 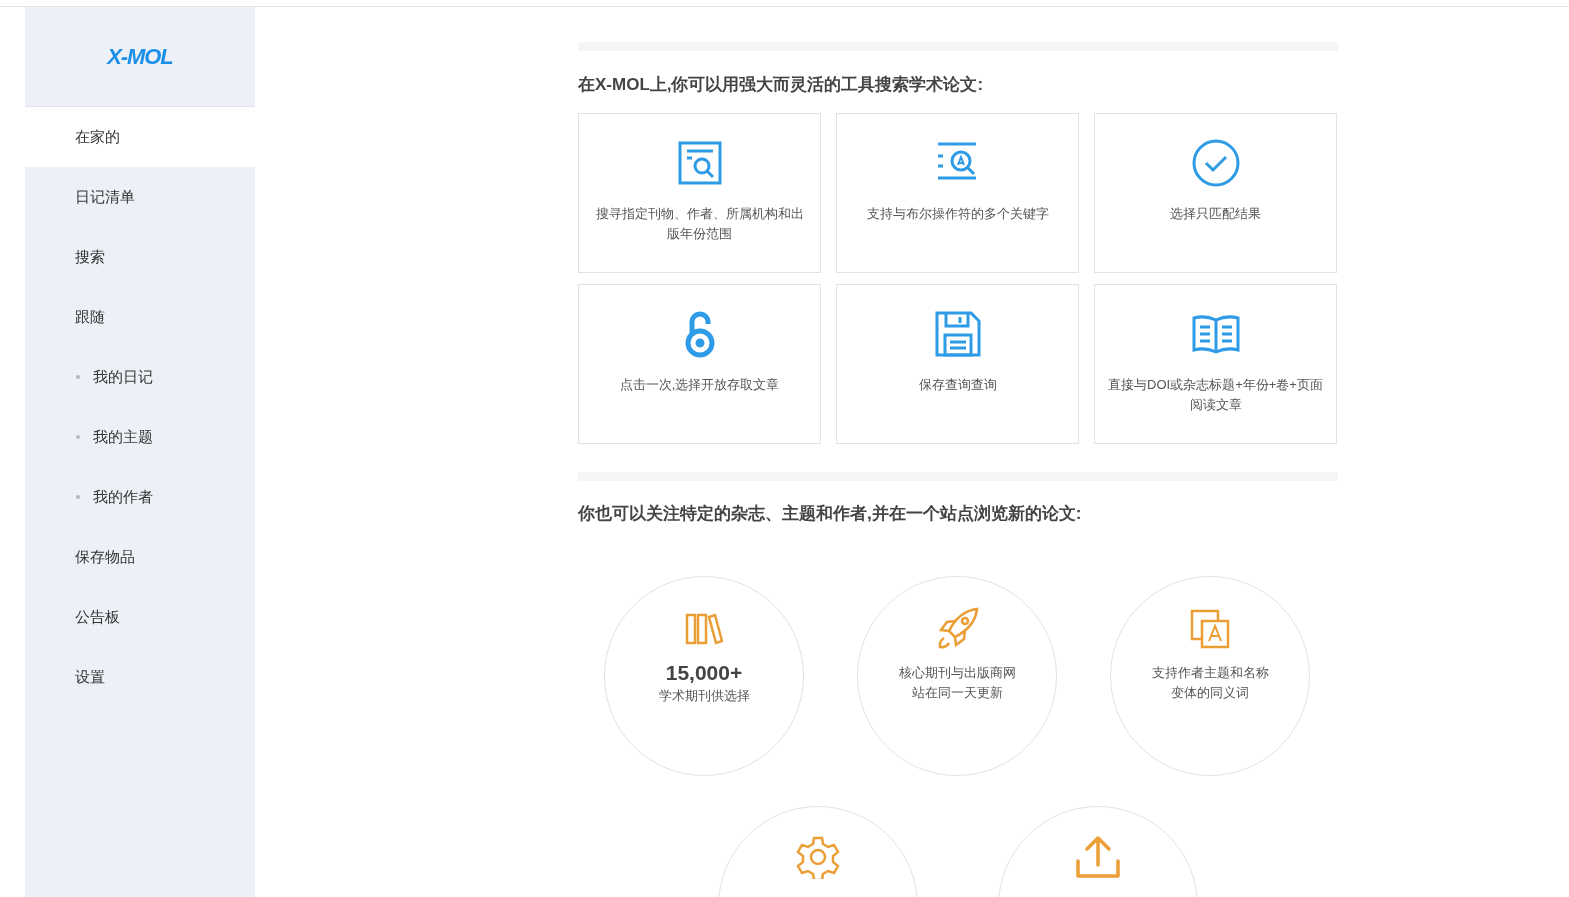 I want to click on feature-text: 选择只匹配结果, so click(x=1215, y=214).